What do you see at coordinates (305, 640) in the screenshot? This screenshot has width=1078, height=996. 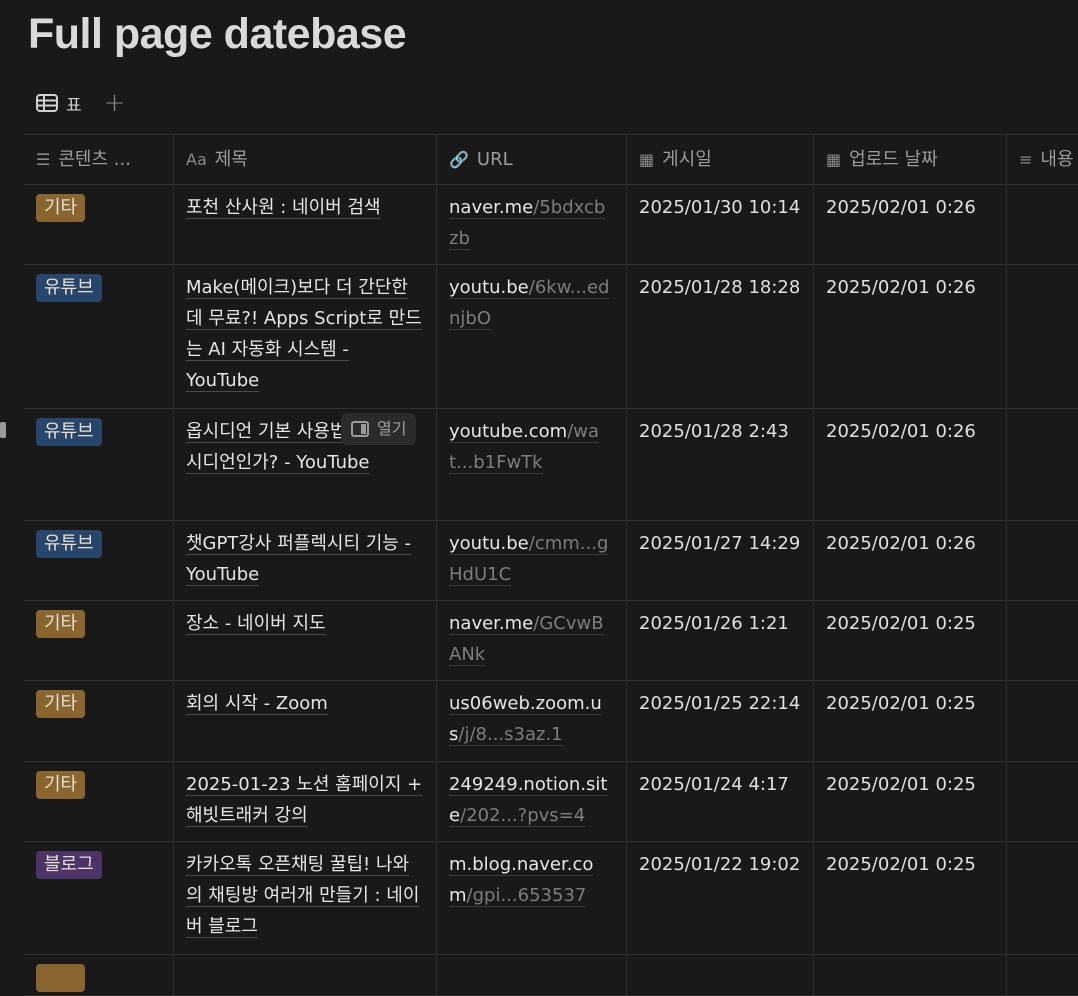 I see `title-cell: 장소 - 네이버 지도` at bounding box center [305, 640].